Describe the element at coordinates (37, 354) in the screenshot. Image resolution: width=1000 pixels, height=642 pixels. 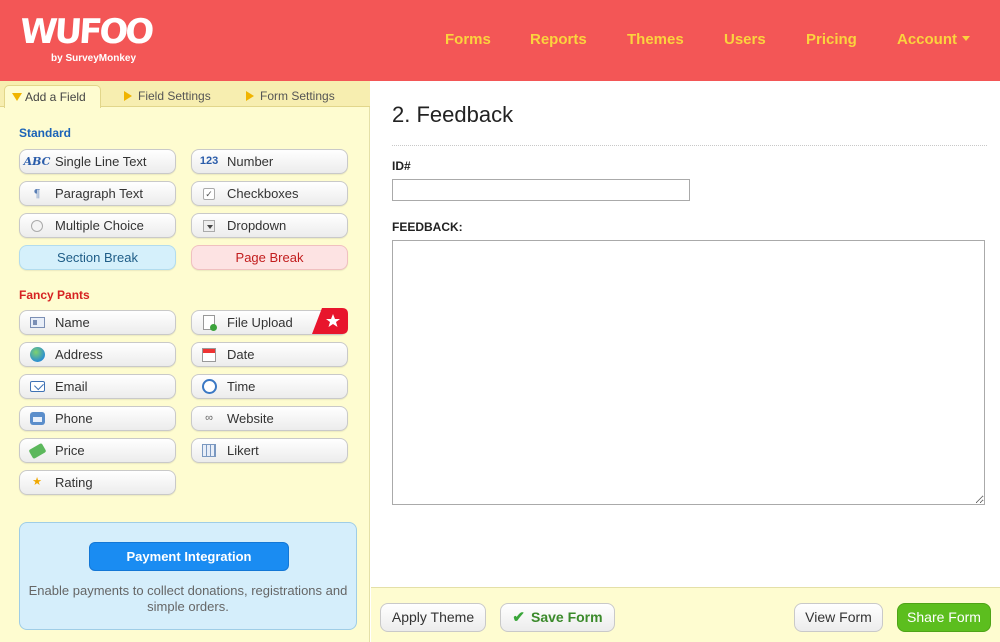
I see `globe-icon` at that location.